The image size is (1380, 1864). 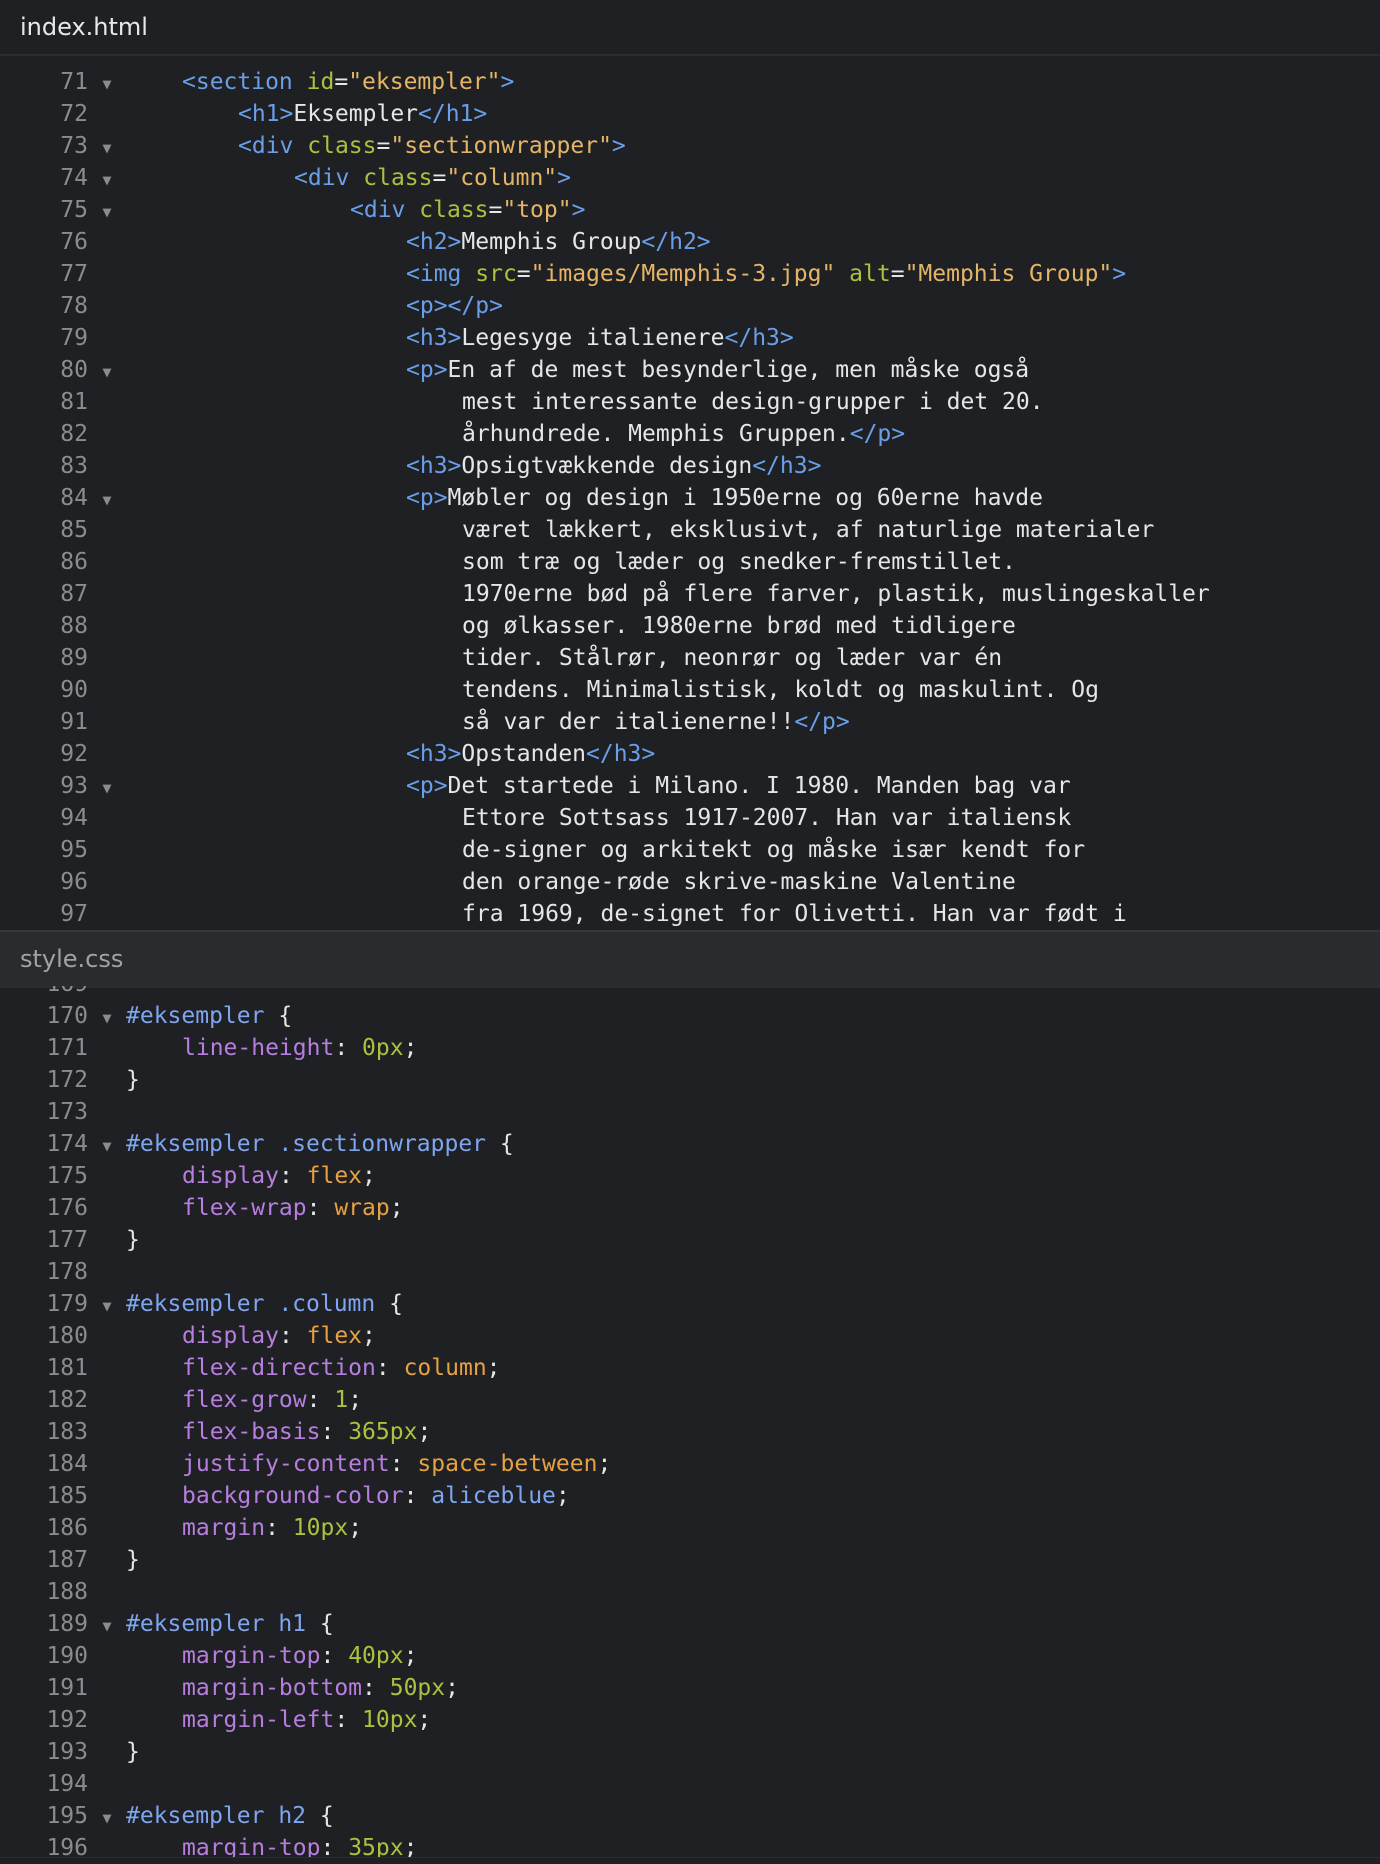 I want to click on token-prop: flex-grow, so click(x=244, y=1400).